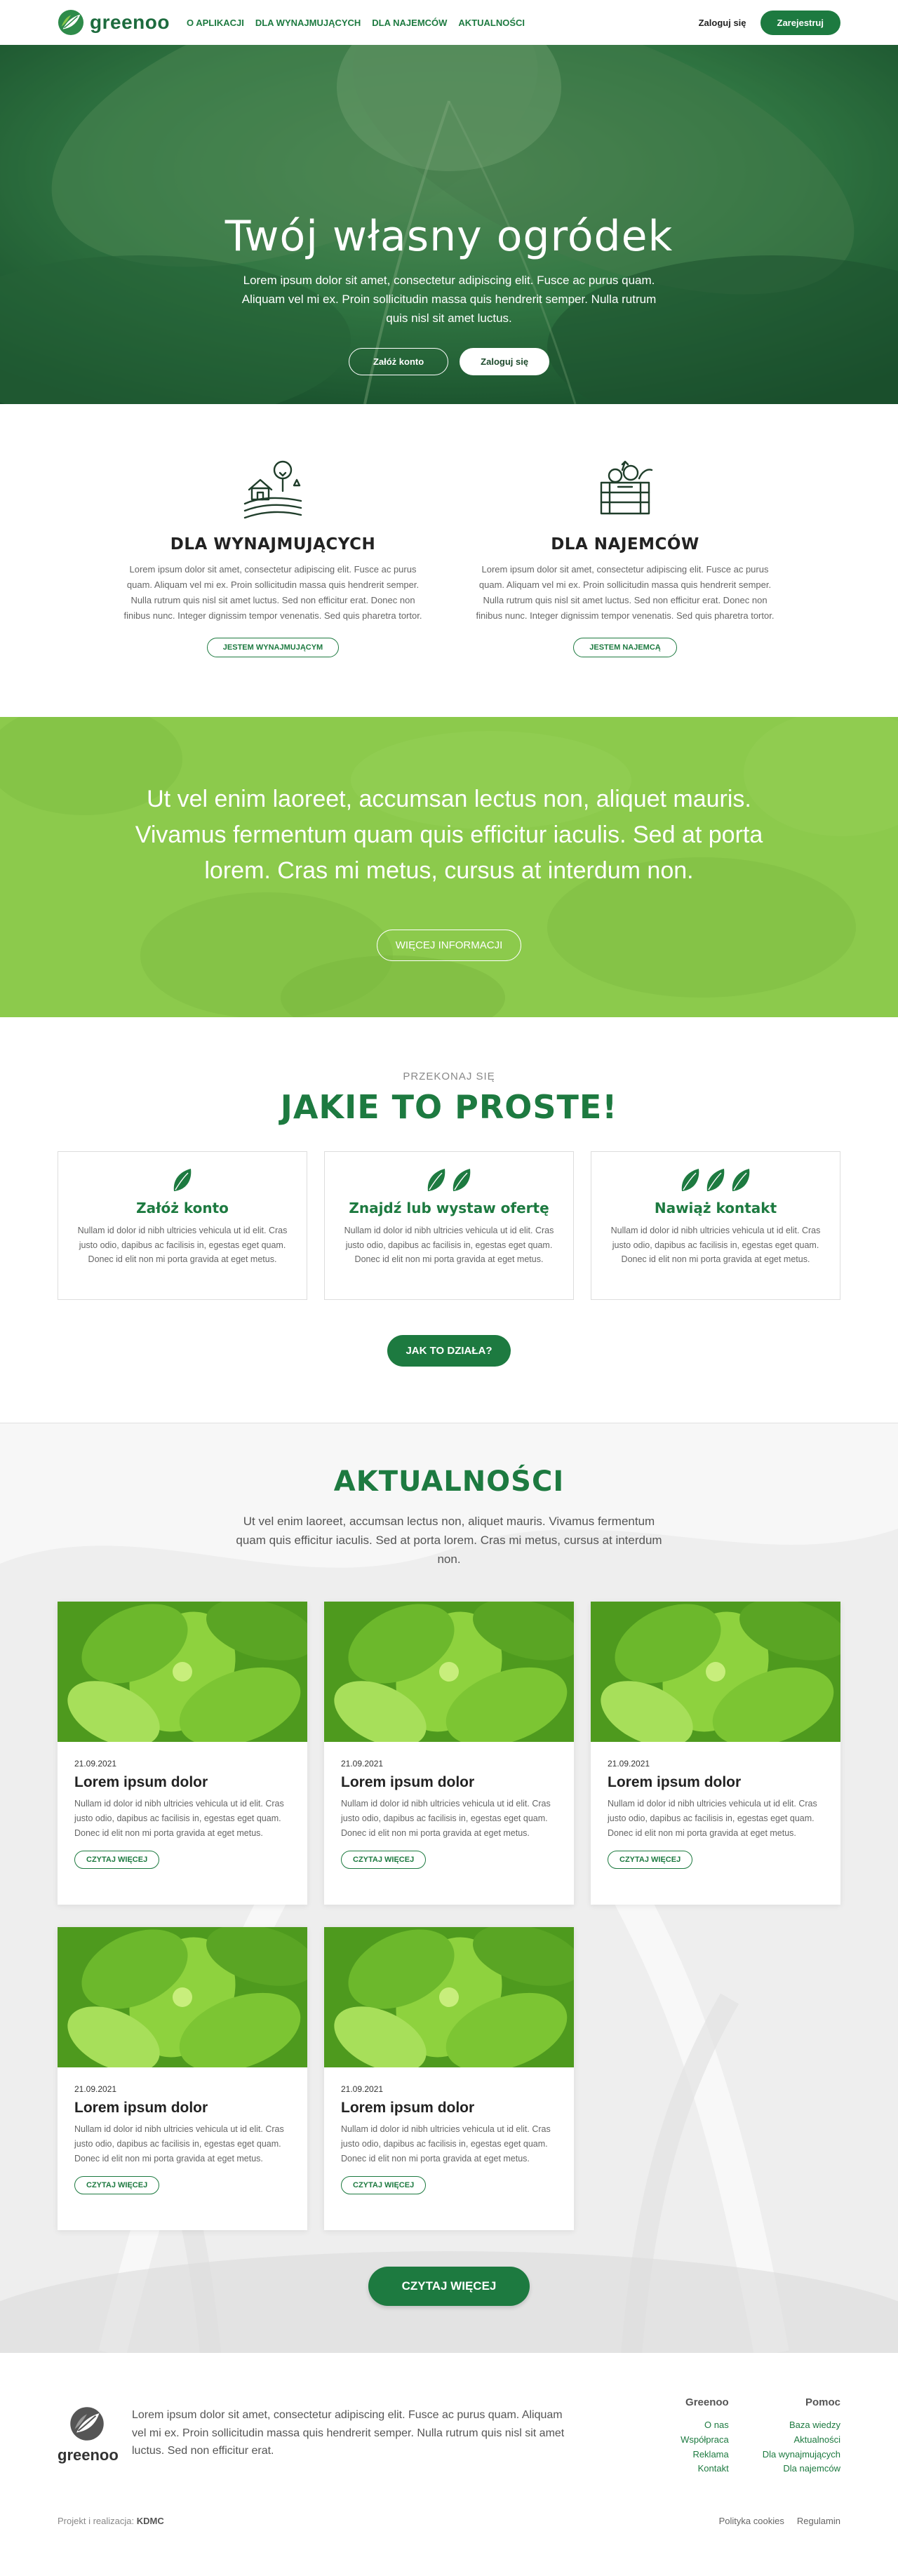  What do you see at coordinates (449, 1208) in the screenshot?
I see `step-title: Znajdź lub wystaw ofertę` at bounding box center [449, 1208].